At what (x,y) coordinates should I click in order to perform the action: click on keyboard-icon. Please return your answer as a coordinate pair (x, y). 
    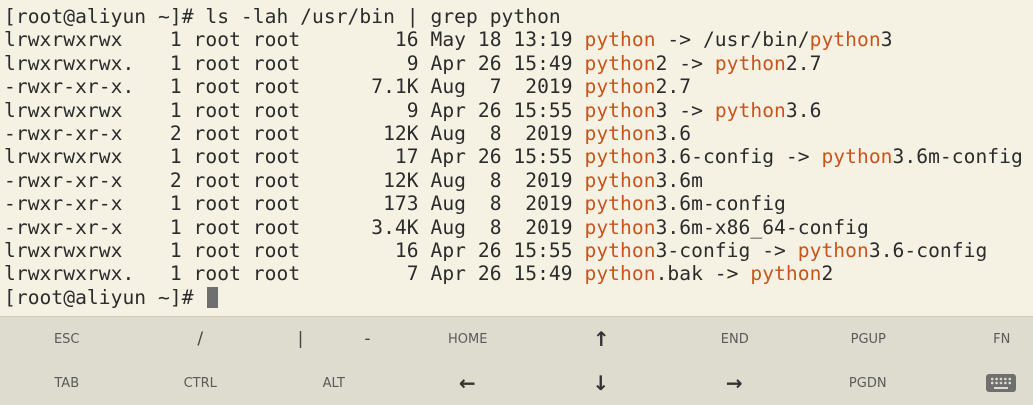
    Looking at the image, I should click on (1001, 383).